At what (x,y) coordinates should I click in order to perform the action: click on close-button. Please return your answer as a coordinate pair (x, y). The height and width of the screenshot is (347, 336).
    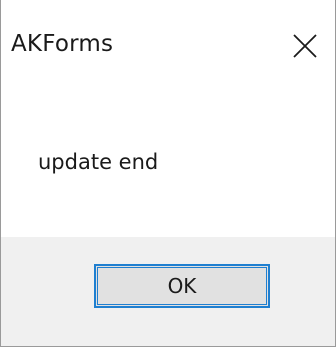
    Looking at the image, I should click on (305, 46).